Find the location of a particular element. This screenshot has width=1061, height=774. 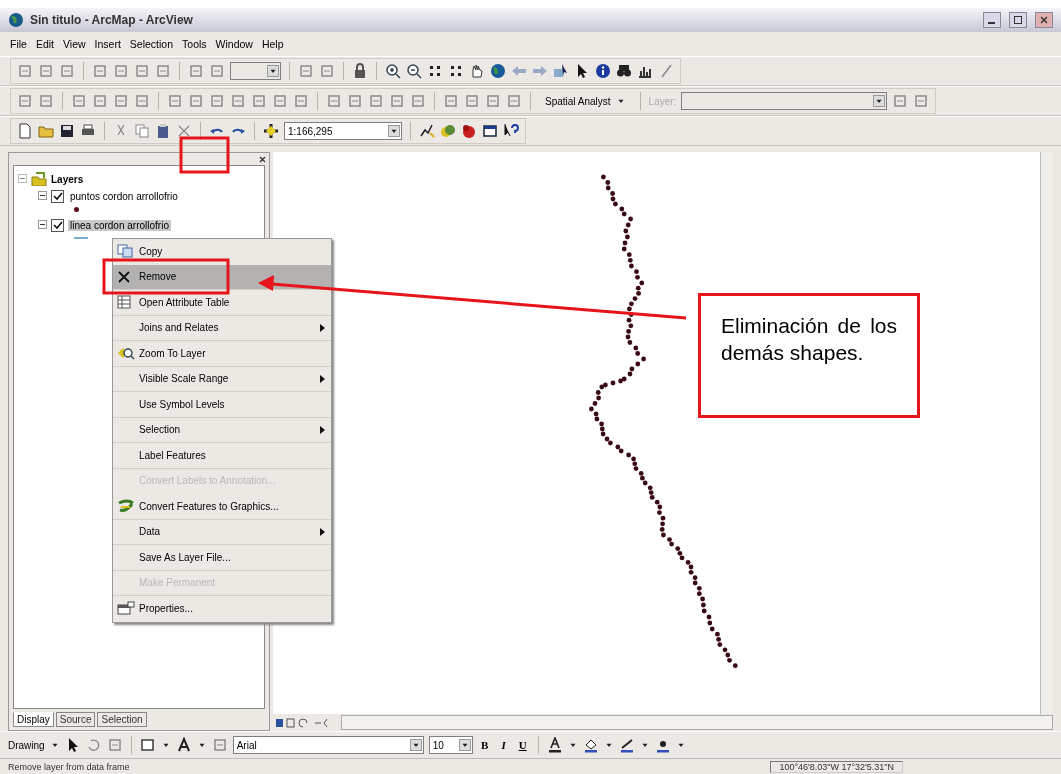

menu-item: Insert is located at coordinates (107, 44).